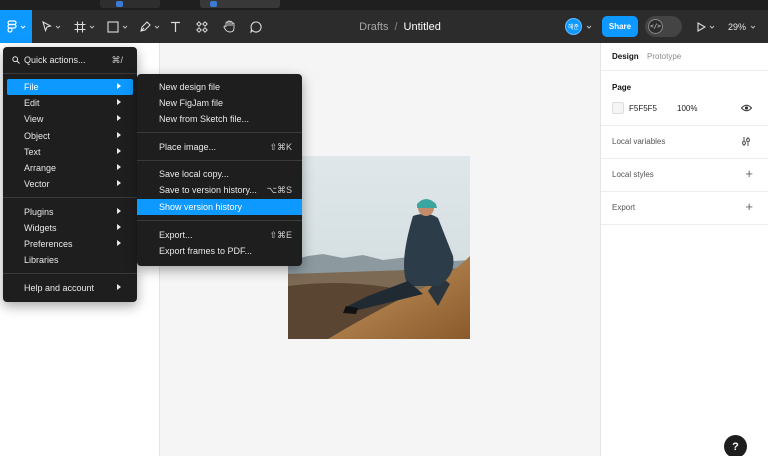 This screenshot has height=456, width=768. I want to click on menu-item-label: Object, so click(37, 136).